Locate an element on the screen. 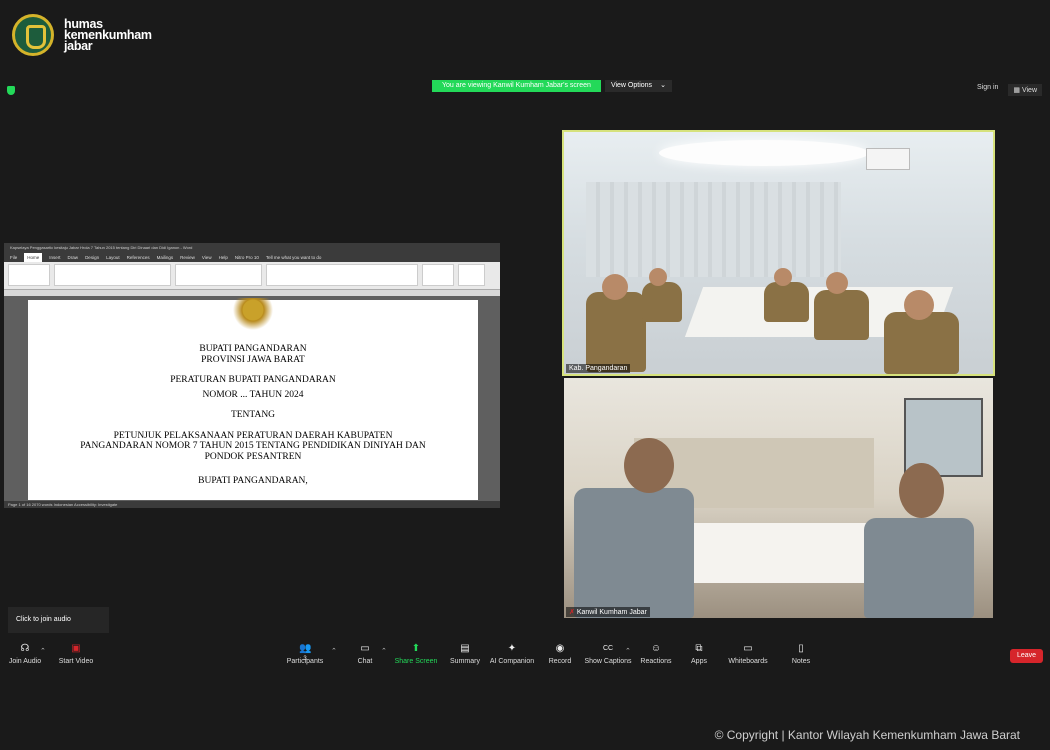 This screenshot has height=750, width=1050. chat-bubble-icon: ▭ is located at coordinates (365, 648).